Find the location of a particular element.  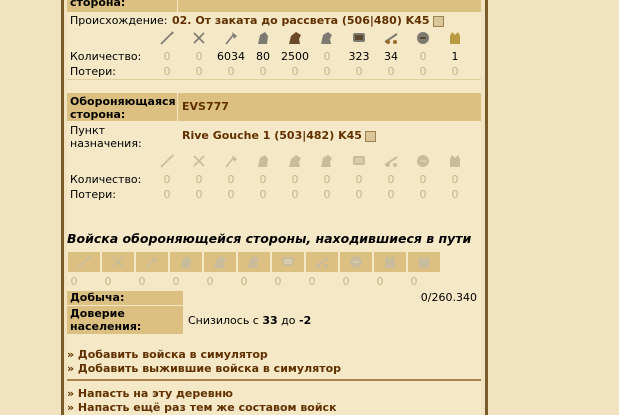

loot-row: Добыча: 0/260.340 is located at coordinates (274, 298).